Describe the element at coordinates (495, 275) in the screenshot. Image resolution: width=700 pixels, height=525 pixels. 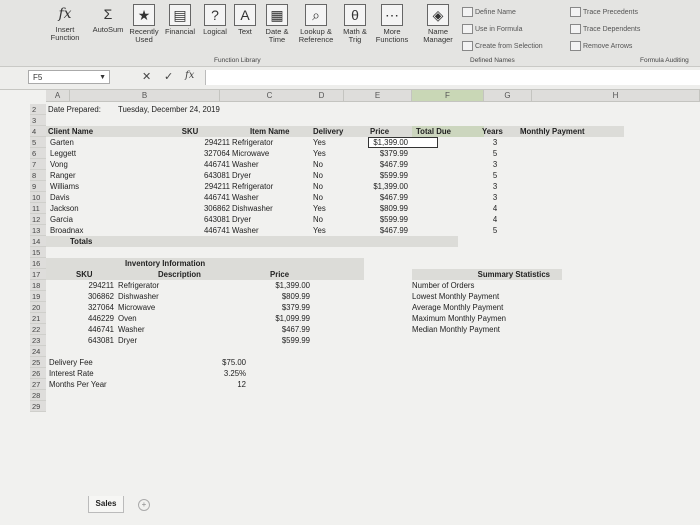
I see `summary-title: Summary Statistics` at that location.